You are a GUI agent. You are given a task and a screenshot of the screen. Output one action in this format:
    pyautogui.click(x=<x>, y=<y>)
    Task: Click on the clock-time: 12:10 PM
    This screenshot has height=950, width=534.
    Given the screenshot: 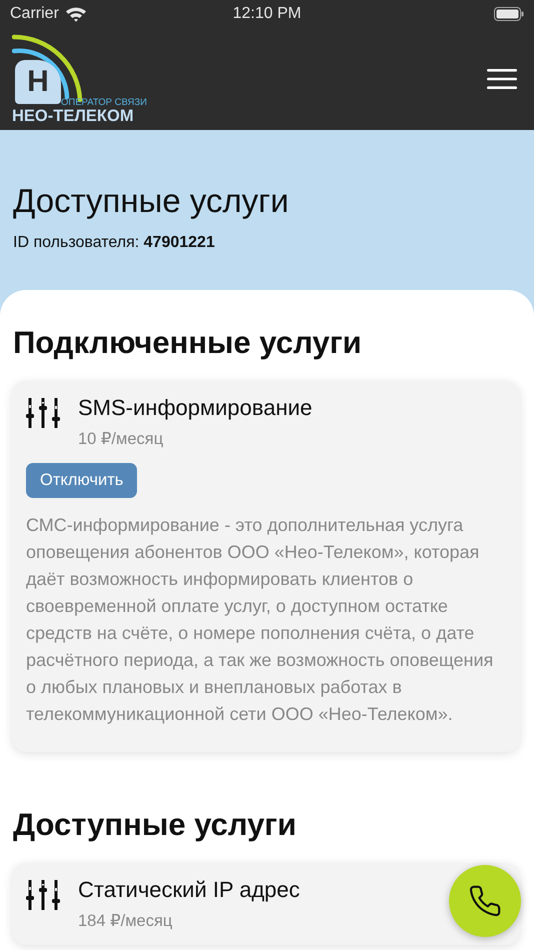 What is the action you would take?
    pyautogui.click(x=267, y=14)
    